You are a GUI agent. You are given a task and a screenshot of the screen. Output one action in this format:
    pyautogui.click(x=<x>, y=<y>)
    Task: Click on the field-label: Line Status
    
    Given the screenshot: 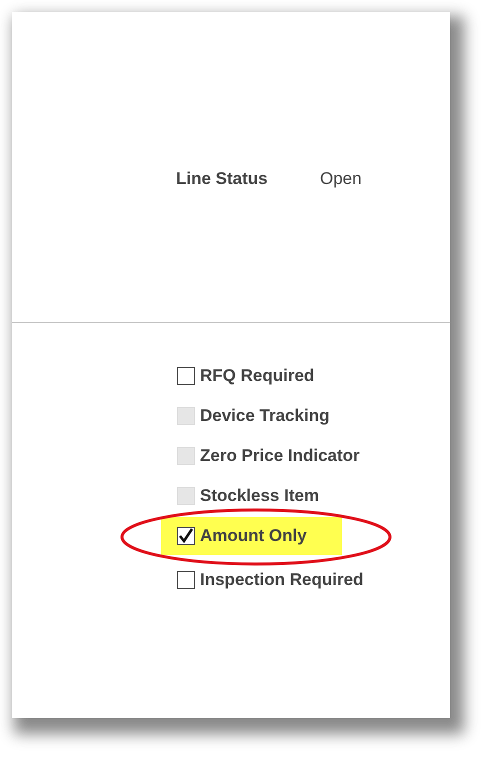 What is the action you would take?
    pyautogui.click(x=222, y=179)
    